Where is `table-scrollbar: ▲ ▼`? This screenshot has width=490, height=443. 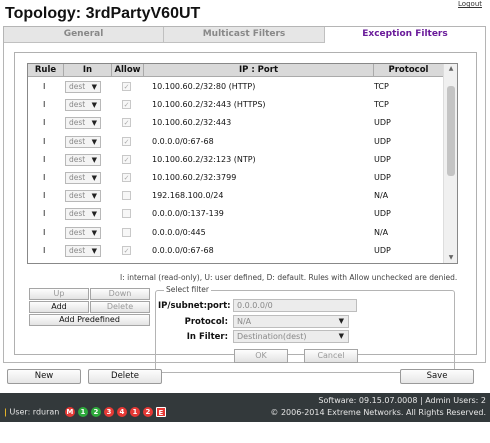 table-scrollbar: ▲ ▼ is located at coordinates (450, 163).